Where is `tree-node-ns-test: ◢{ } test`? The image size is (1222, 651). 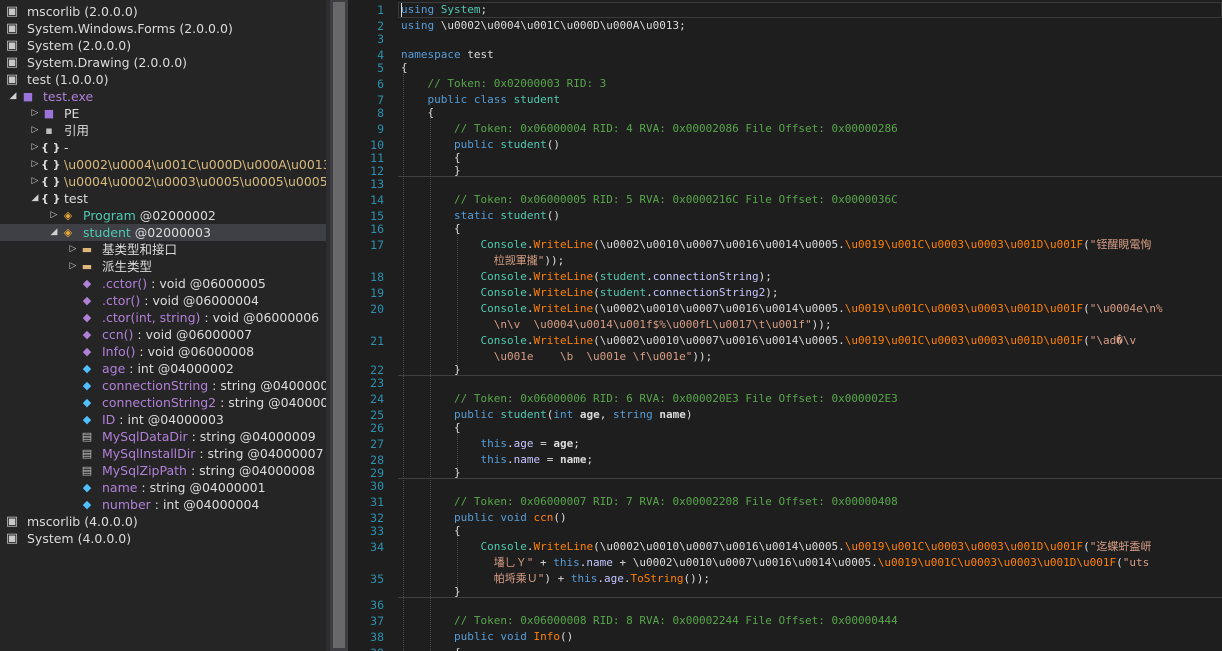 tree-node-ns-test: ◢{ } test is located at coordinates (163, 198).